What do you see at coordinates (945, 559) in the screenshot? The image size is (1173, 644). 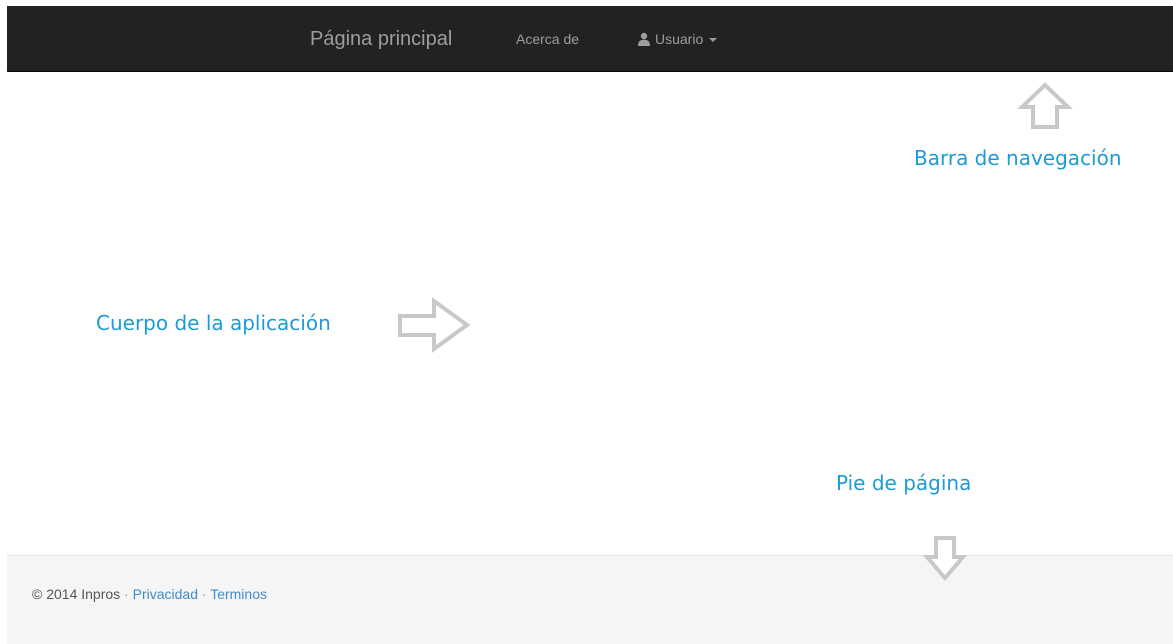 I see `down-arrow-icon` at bounding box center [945, 559].